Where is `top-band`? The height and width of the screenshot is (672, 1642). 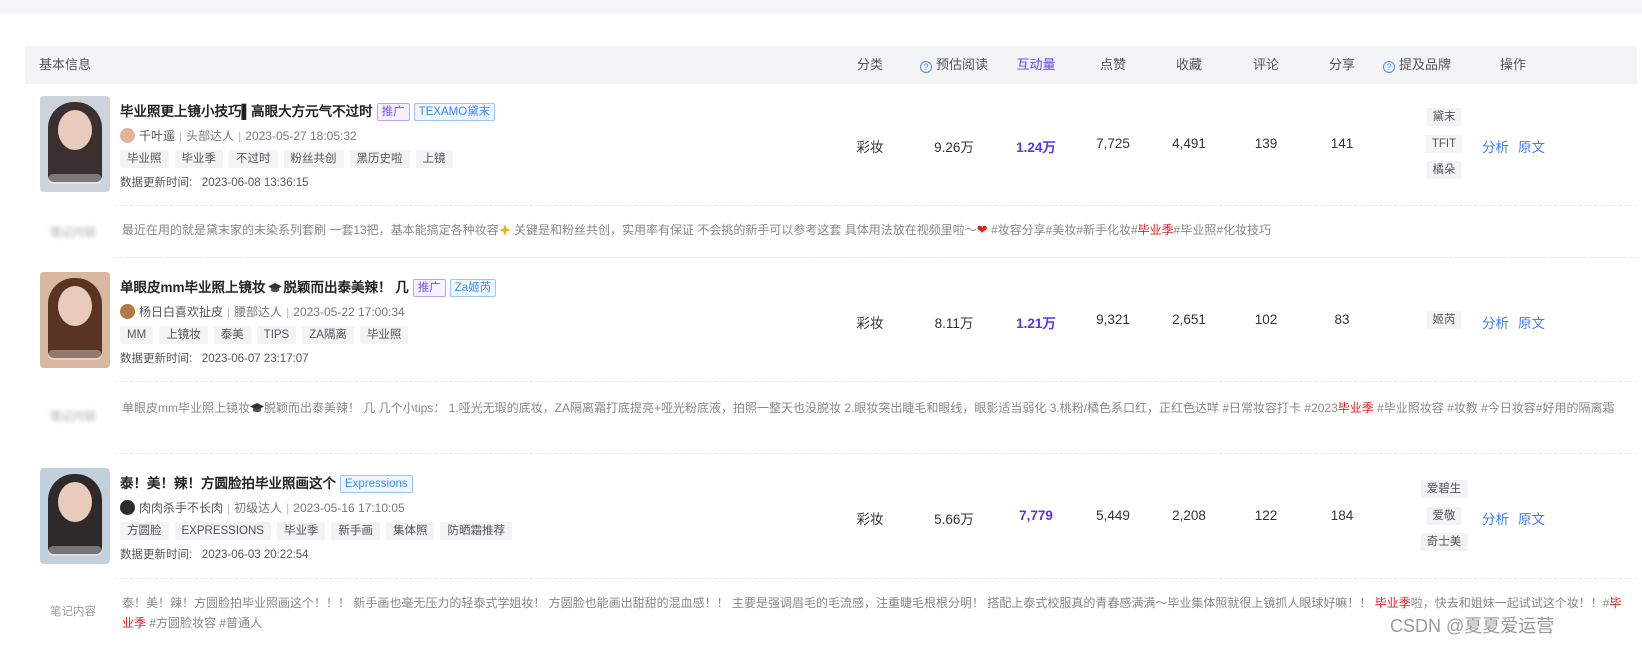 top-band is located at coordinates (821, 7).